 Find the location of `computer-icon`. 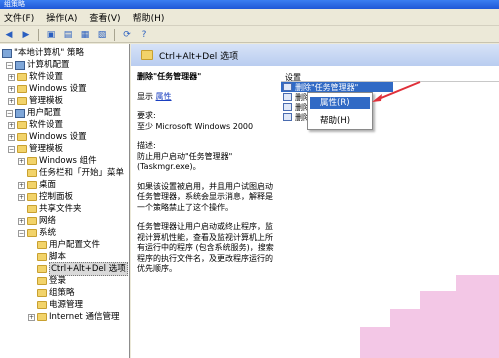

computer-icon is located at coordinates (20, 65).